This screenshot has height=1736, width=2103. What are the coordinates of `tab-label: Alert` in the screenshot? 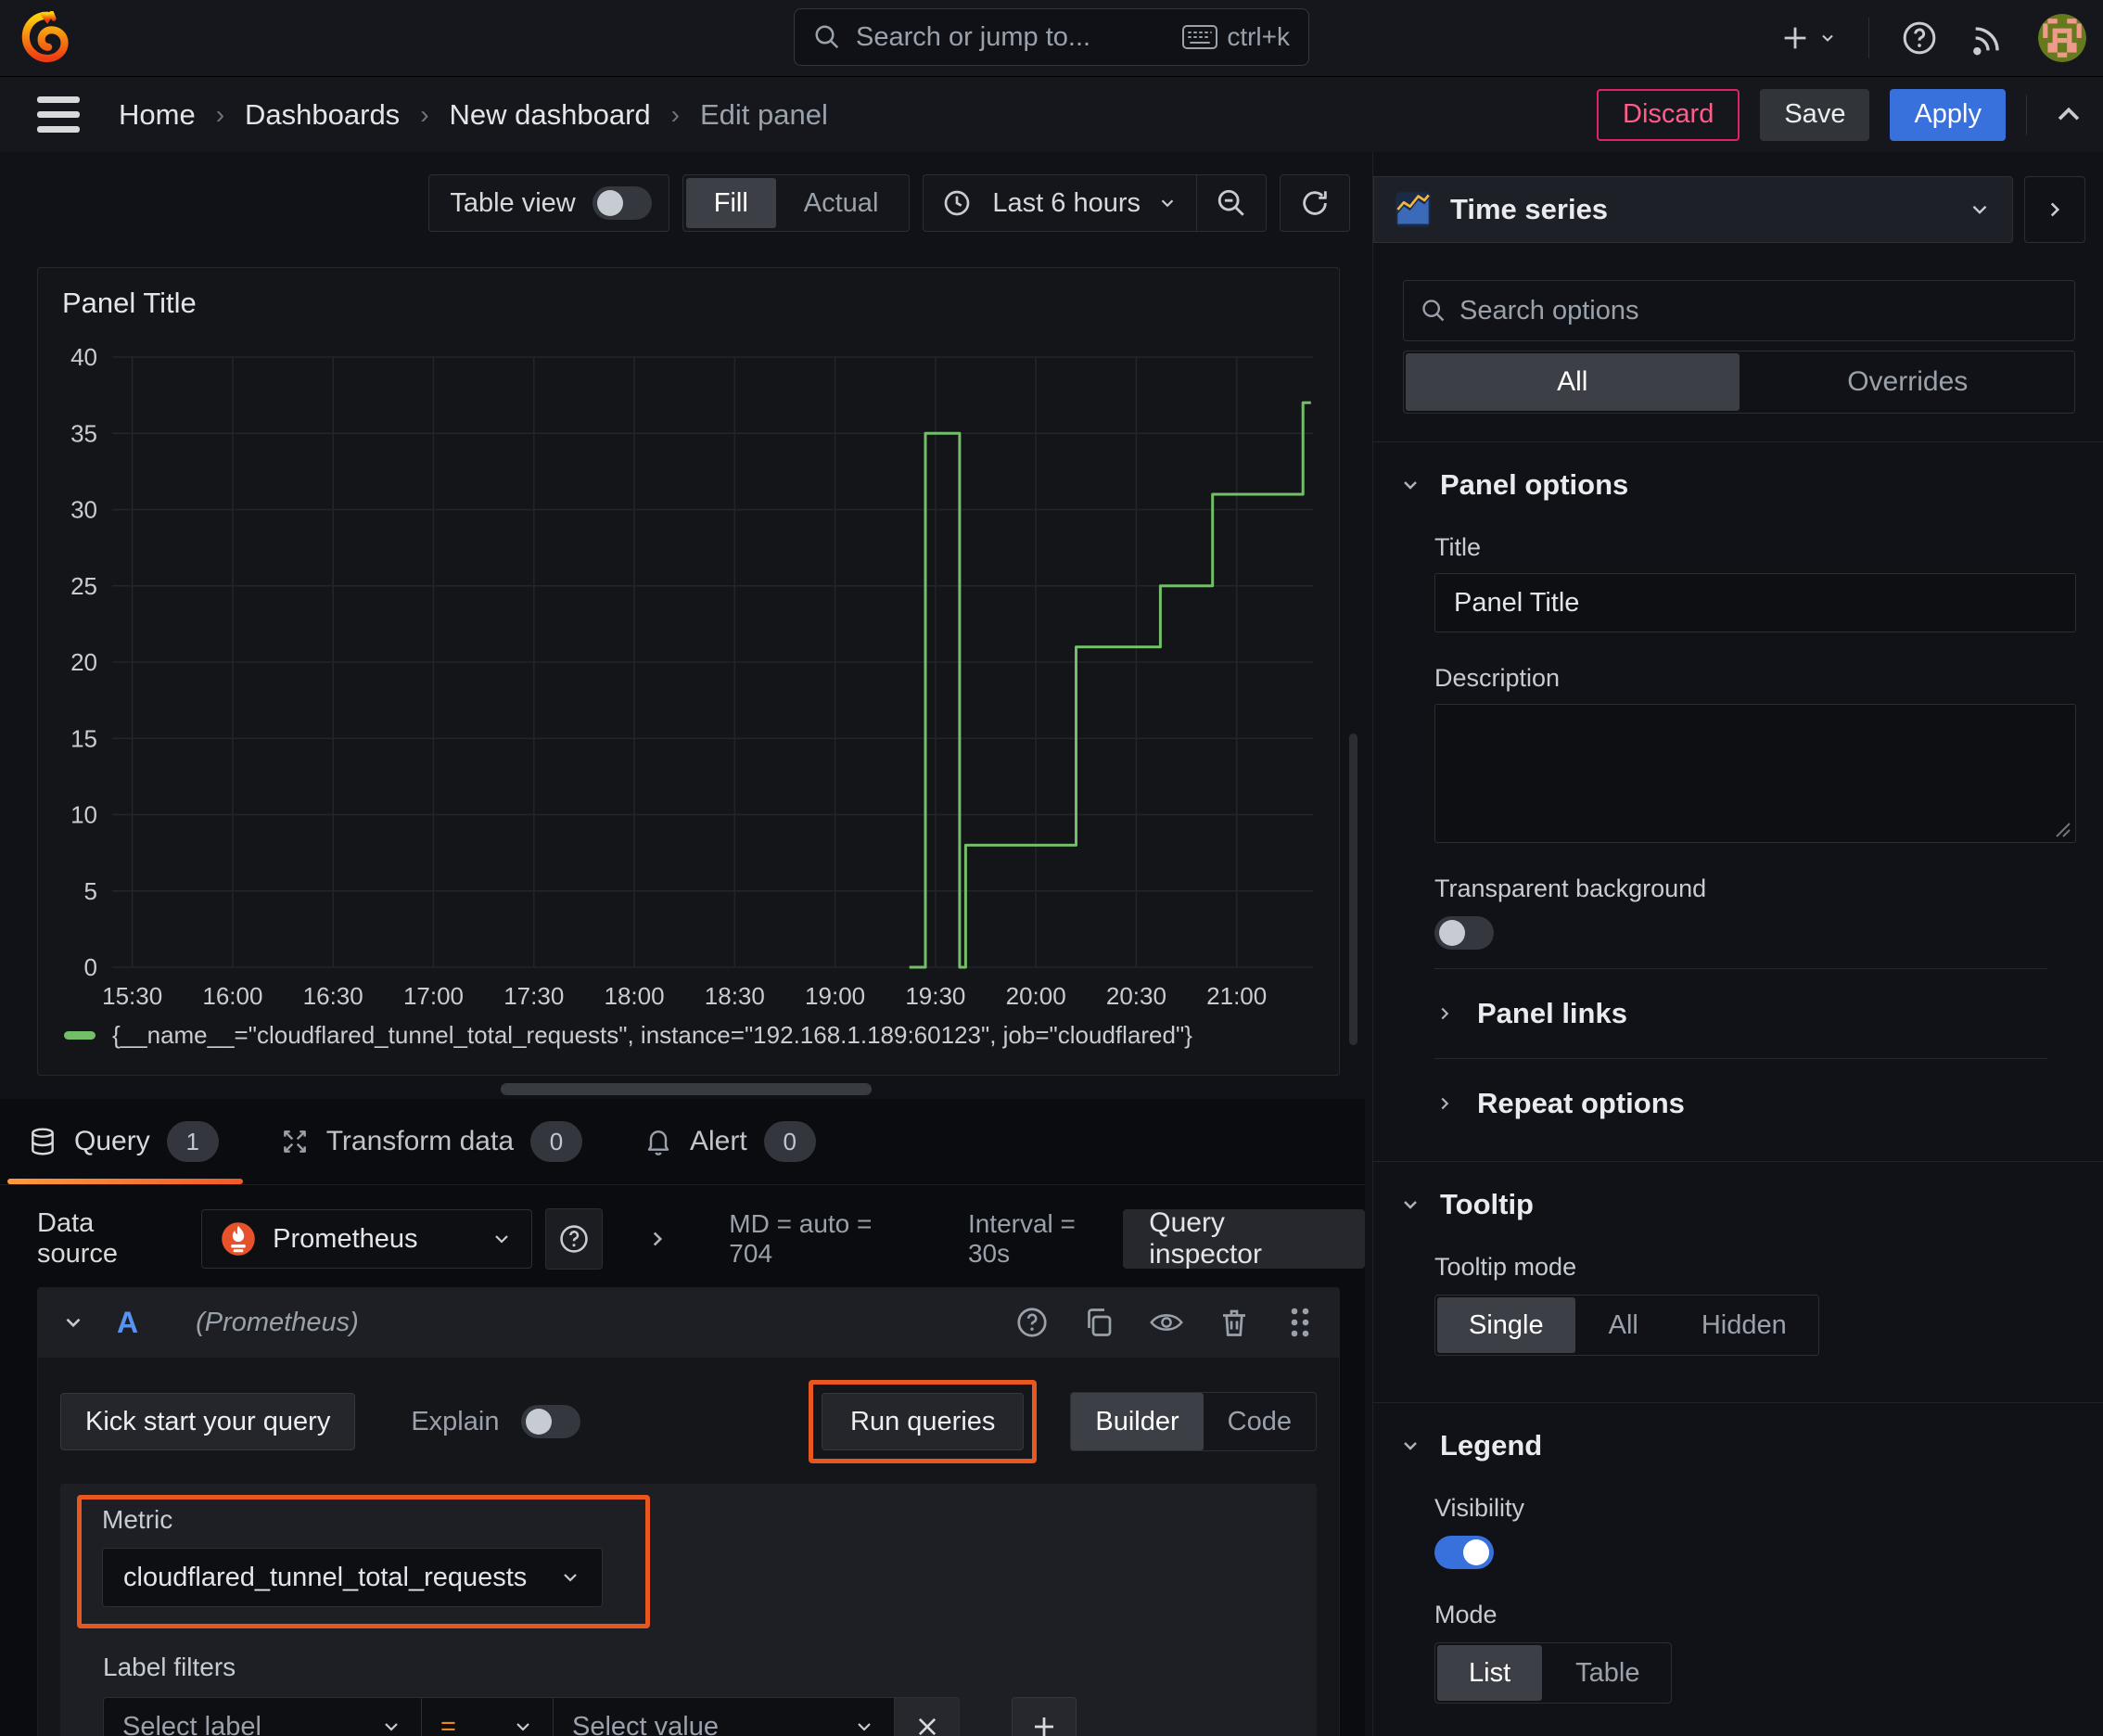 It's located at (718, 1141).